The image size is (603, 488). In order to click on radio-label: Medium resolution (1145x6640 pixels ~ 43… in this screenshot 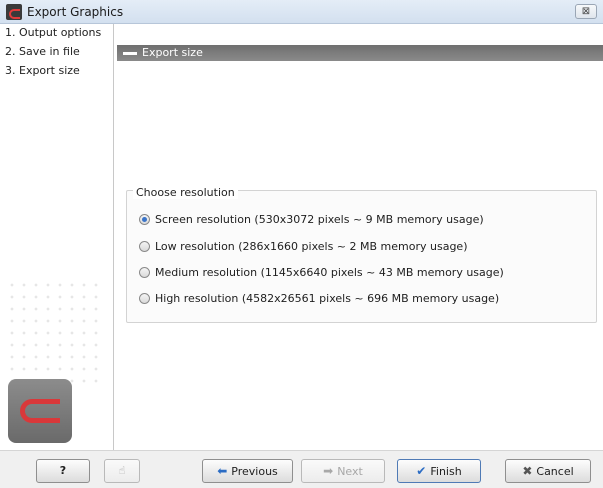, I will do `click(329, 272)`.